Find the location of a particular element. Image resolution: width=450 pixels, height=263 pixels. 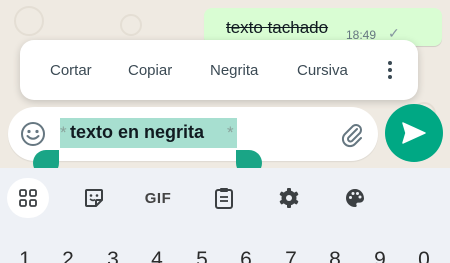

number-row: 1 2 3 4 5 6 7 8 9 0 is located at coordinates (225, 255).